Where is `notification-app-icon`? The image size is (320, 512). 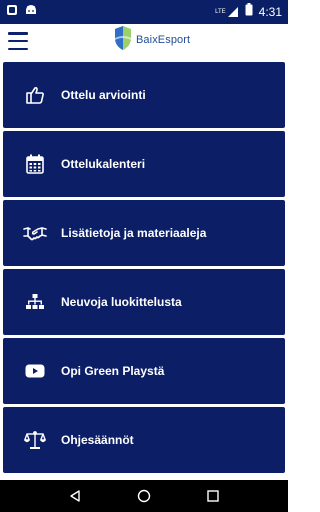 notification-app-icon is located at coordinates (12, 12).